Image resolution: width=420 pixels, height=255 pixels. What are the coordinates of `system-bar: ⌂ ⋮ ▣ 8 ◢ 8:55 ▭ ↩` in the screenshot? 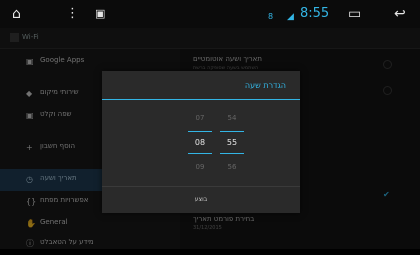 It's located at (210, 14).